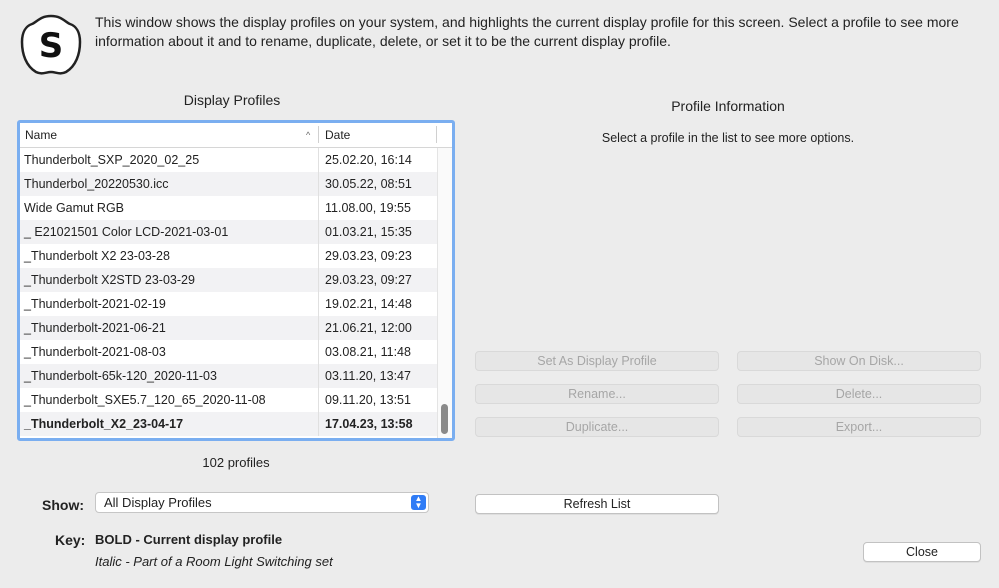  What do you see at coordinates (229, 328) in the screenshot?
I see `table-row: _Thunderbolt-2021-06-21 21.06.21, 12:00` at bounding box center [229, 328].